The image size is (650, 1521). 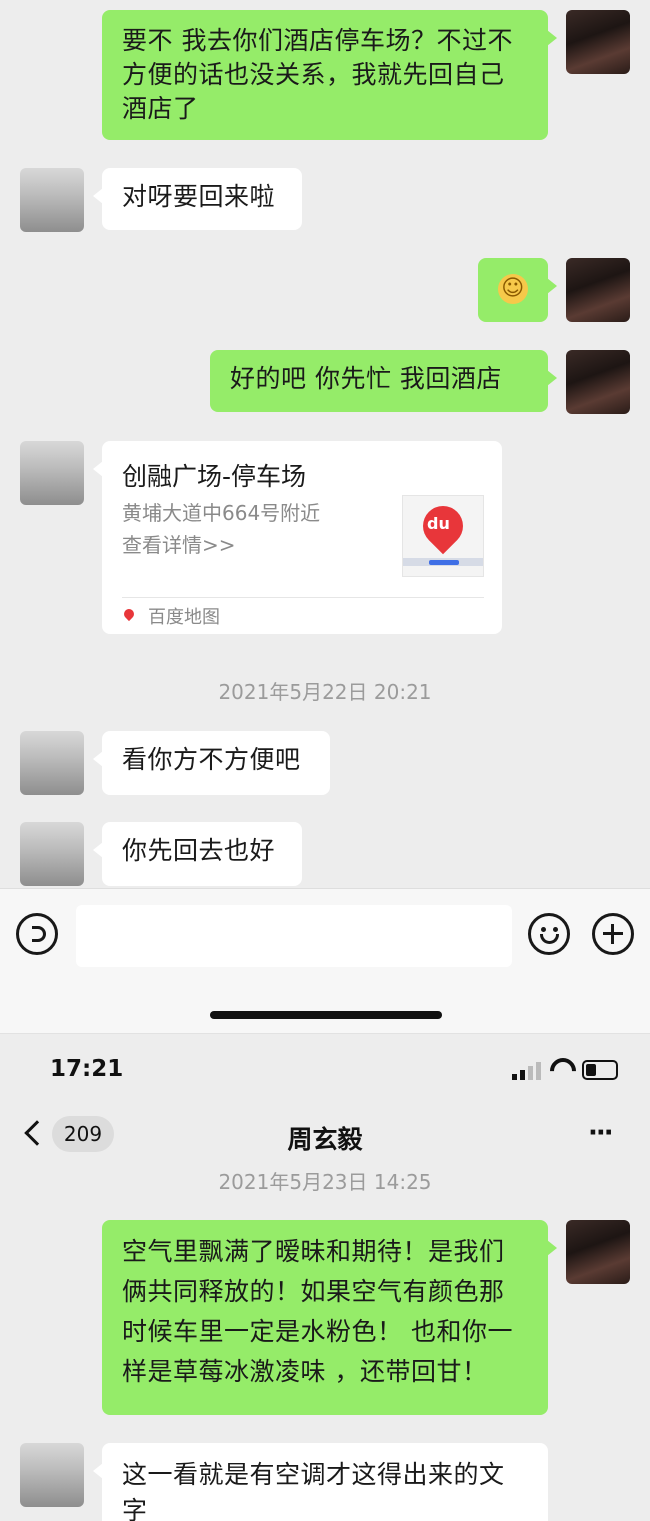 I want to click on chat-title: 周玄毅, so click(x=325, y=1139).